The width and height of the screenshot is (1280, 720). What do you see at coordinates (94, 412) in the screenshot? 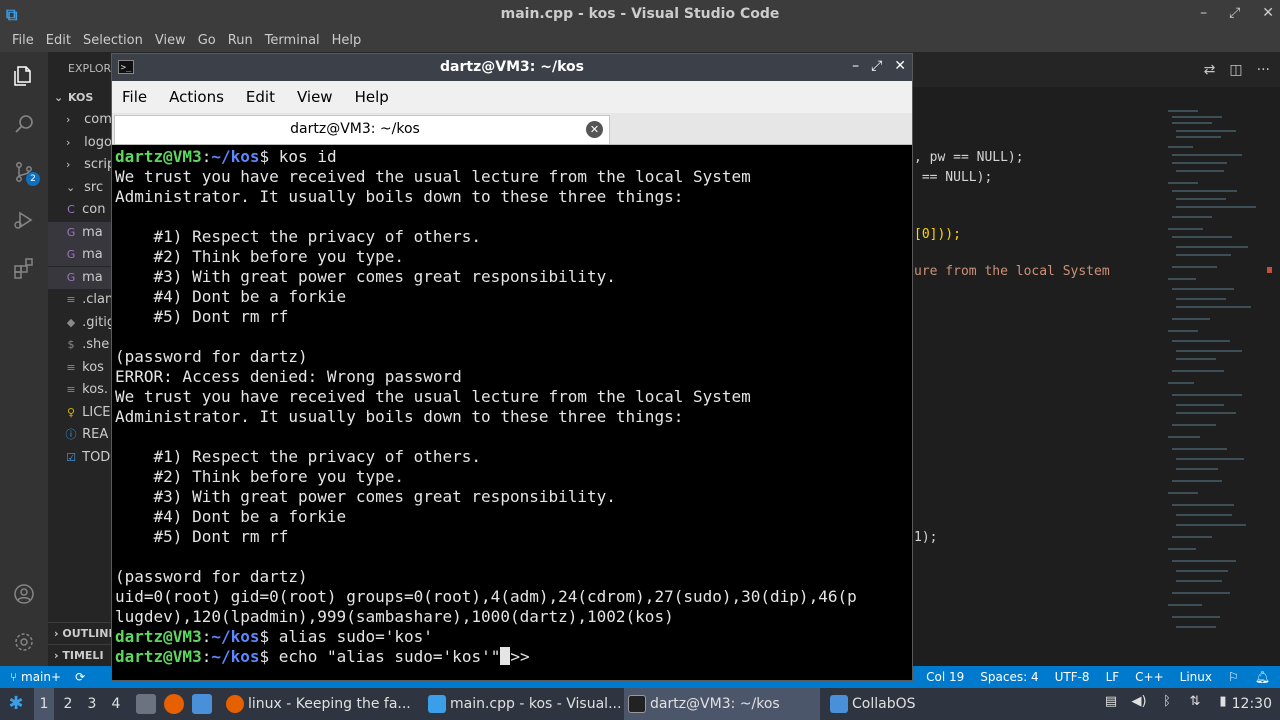
I see `tree-item-label: LICE` at bounding box center [94, 412].